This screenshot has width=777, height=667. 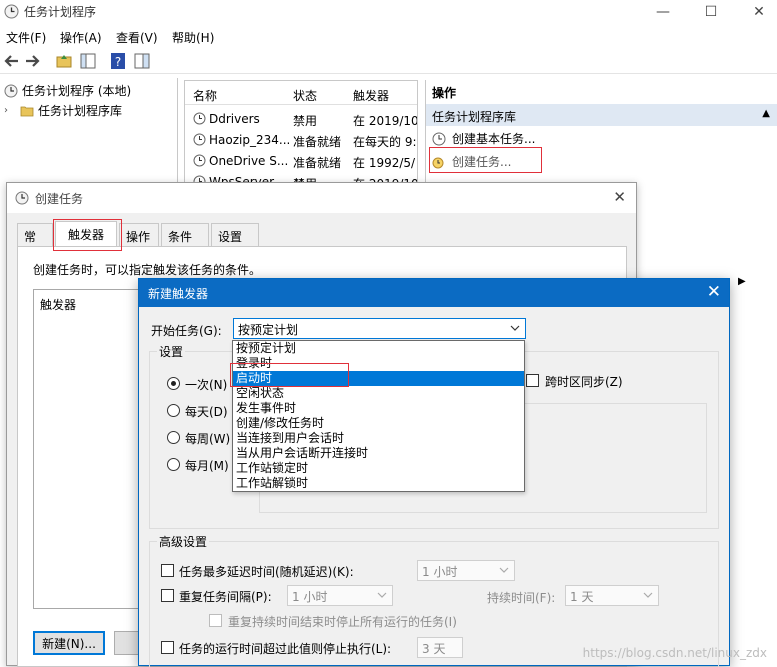 What do you see at coordinates (379, 328) in the screenshot?
I see `begin-task-combo: 按预定计划` at bounding box center [379, 328].